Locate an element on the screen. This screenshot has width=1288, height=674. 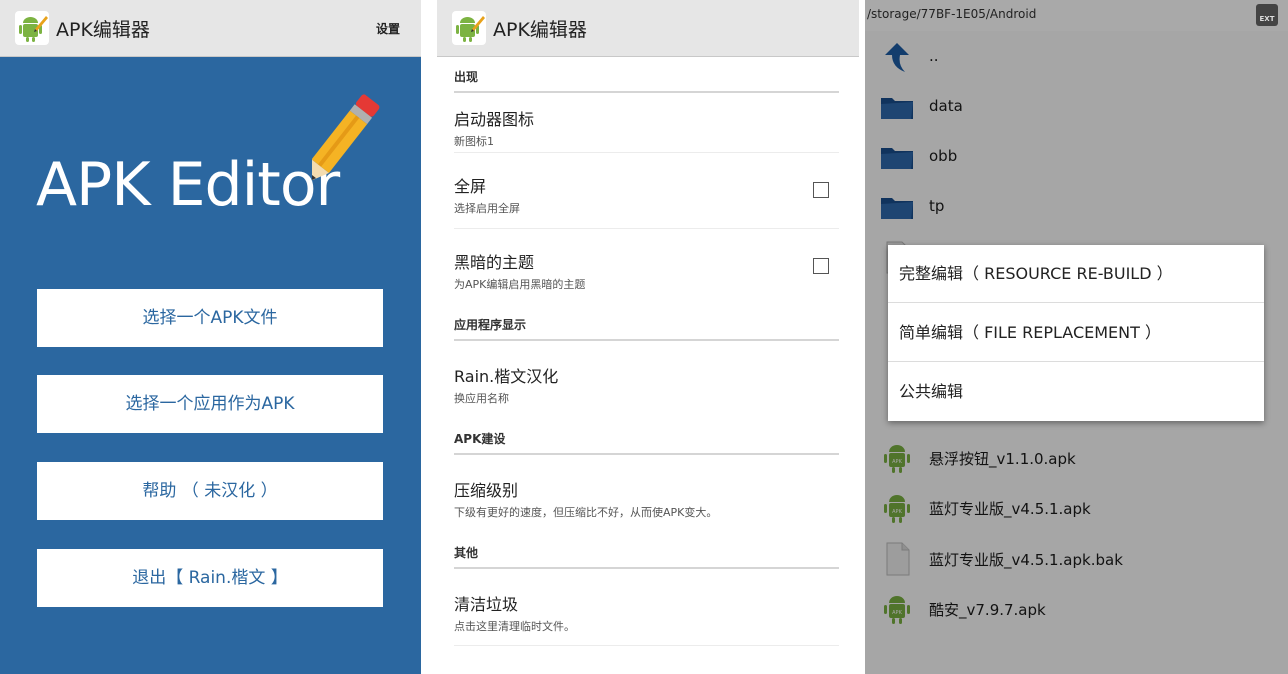
pref-title: Rain.楷文汉化 is located at coordinates (506, 376).